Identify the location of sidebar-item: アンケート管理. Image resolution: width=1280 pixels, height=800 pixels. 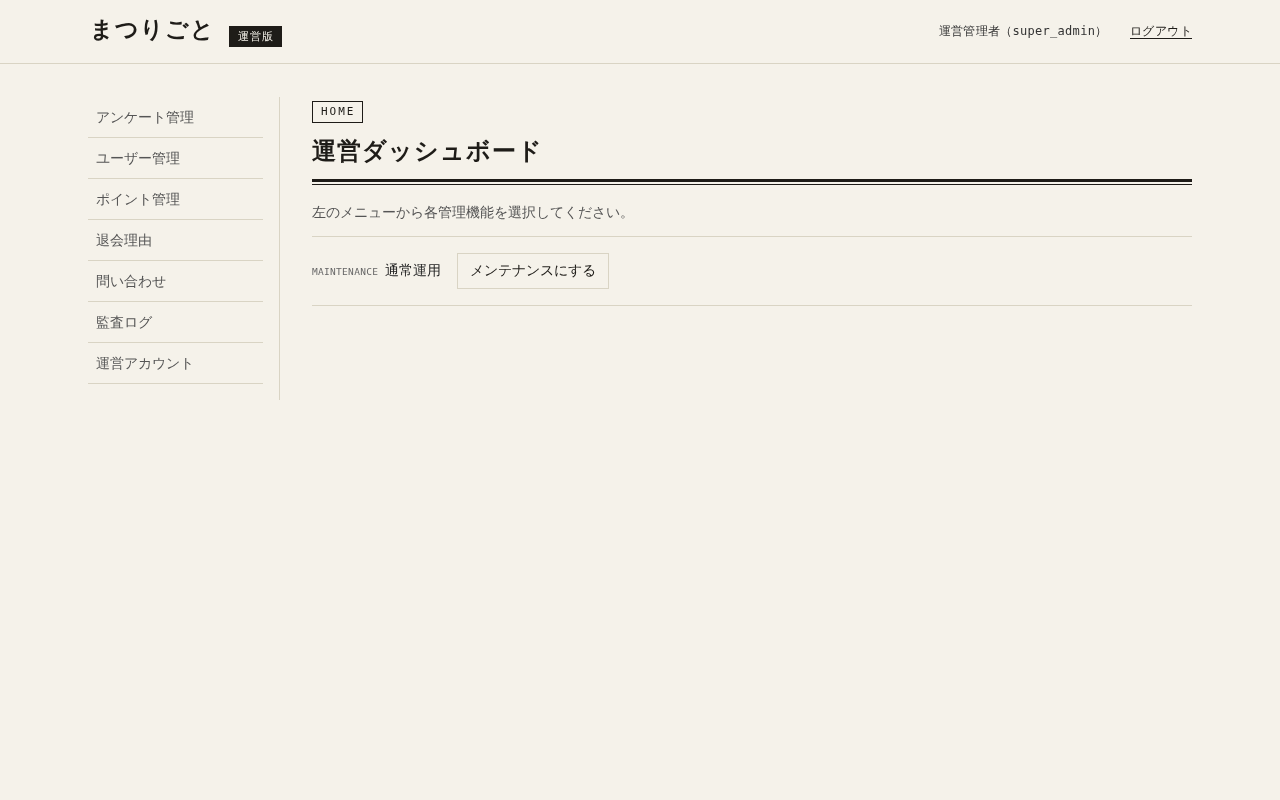
(175, 117).